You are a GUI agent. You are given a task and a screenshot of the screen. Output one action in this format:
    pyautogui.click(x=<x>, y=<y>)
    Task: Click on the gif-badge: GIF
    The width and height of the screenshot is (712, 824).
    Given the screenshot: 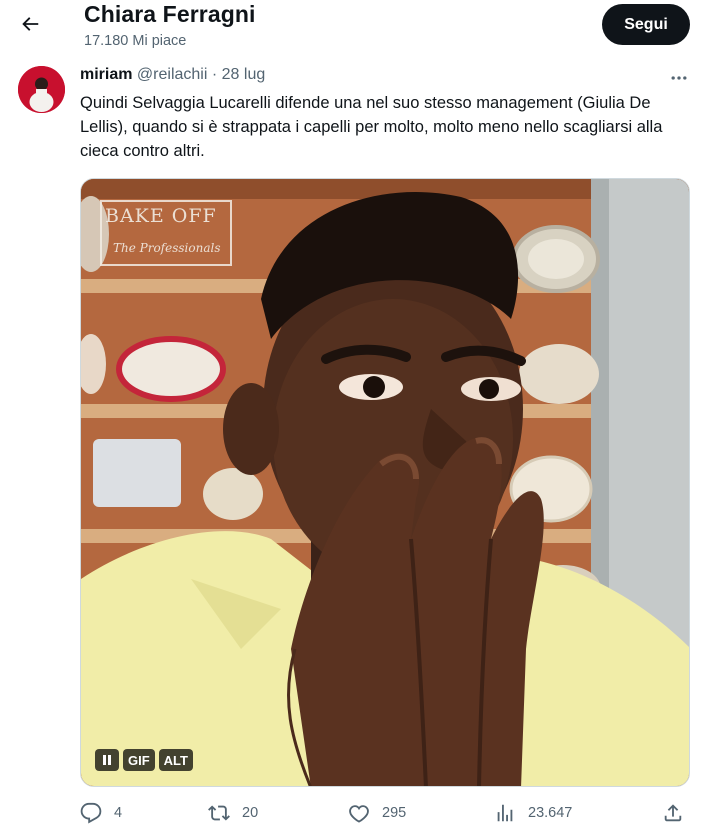 What is the action you would take?
    pyautogui.click(x=139, y=760)
    